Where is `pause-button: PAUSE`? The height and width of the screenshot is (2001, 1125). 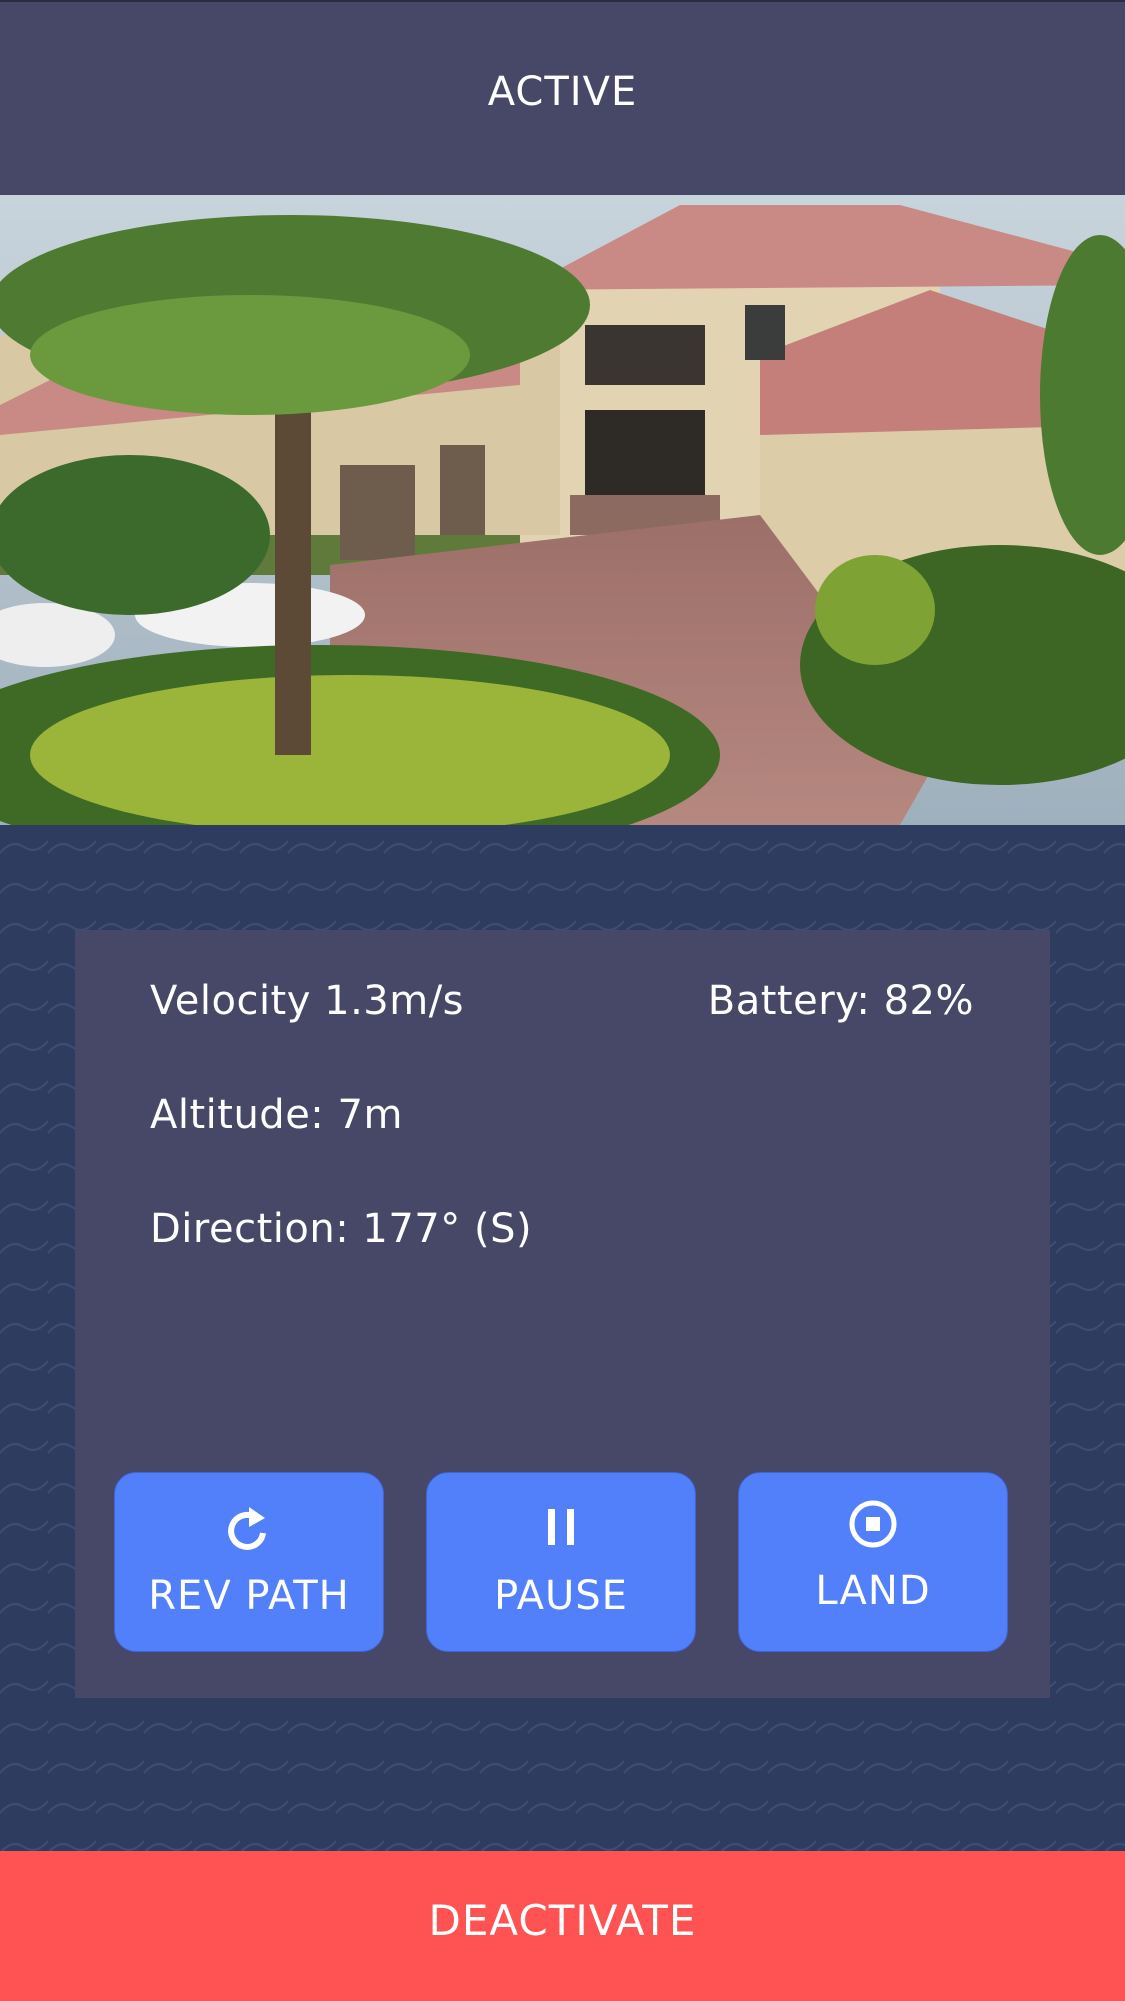
pause-button: PAUSE is located at coordinates (561, 1562).